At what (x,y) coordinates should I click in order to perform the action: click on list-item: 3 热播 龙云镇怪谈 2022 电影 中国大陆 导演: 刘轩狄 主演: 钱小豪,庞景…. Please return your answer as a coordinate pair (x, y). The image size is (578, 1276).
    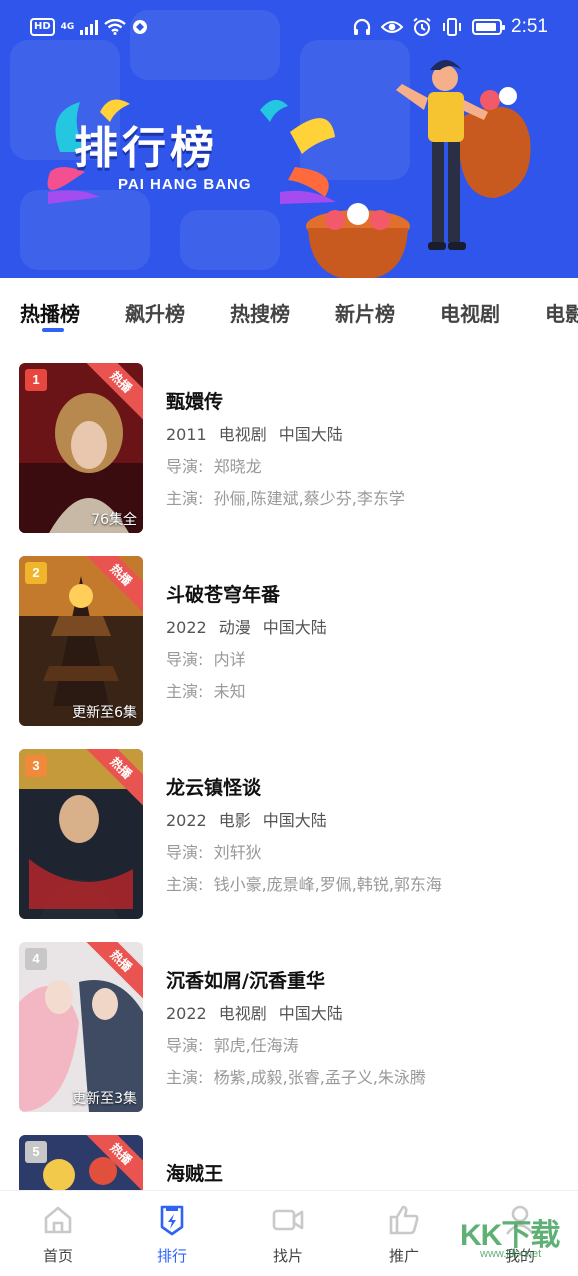
    Looking at the image, I should click on (289, 844).